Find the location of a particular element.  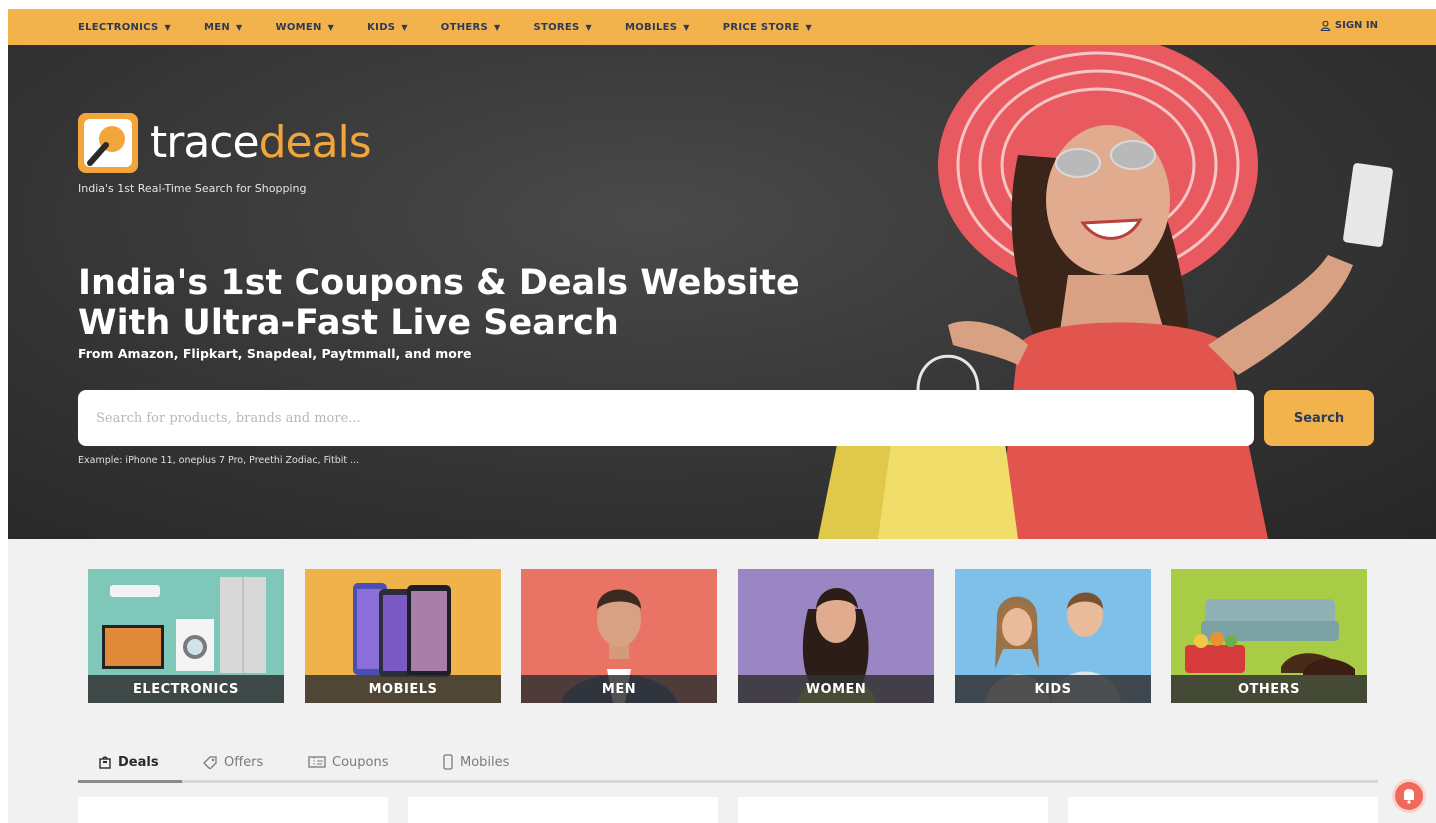

chat-button is located at coordinates (1409, 796).